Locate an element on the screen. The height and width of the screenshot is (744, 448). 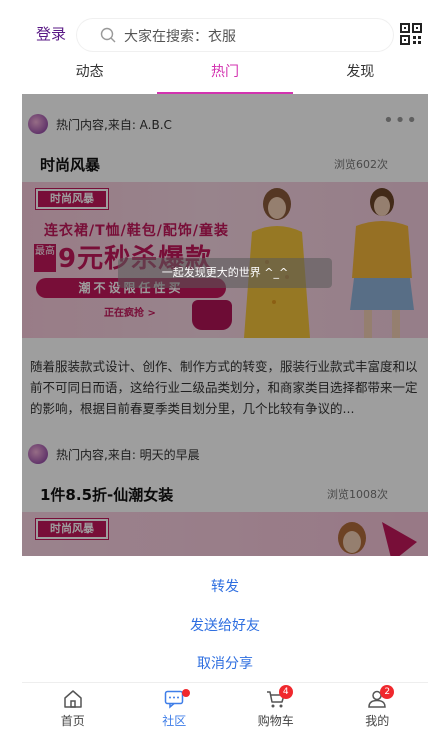
profile-badge: 2 is located at coordinates (387, 692).